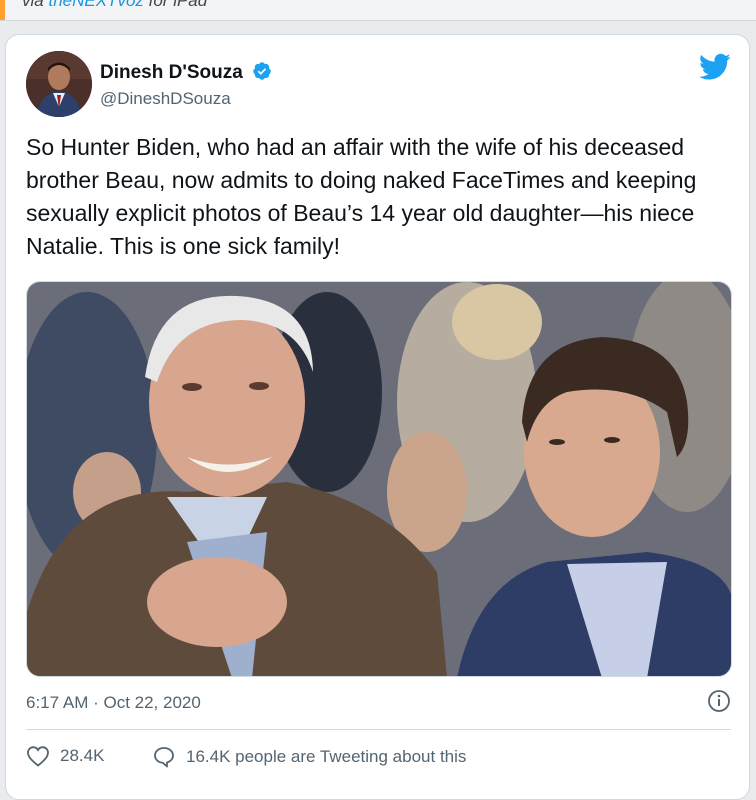 This screenshot has width=756, height=800. I want to click on info-icon, so click(719, 701).